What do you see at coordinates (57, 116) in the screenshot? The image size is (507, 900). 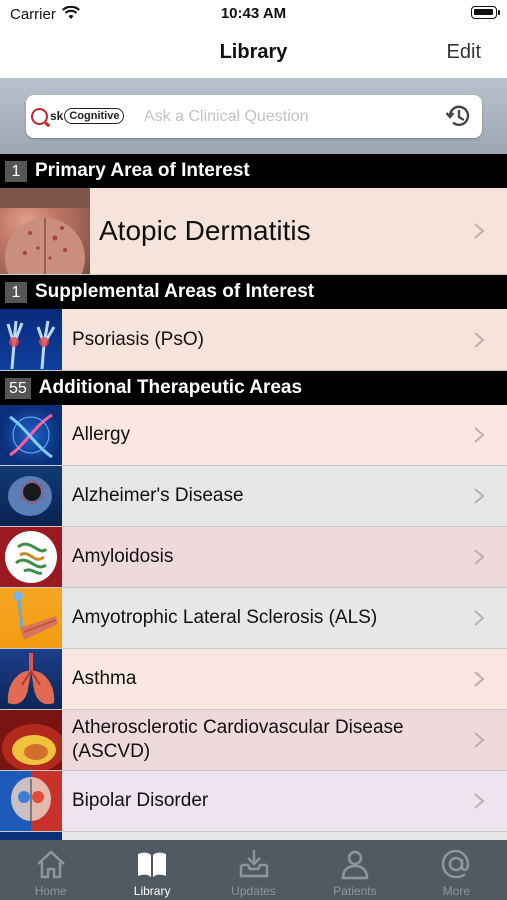 I see `logo-ask-text: sk` at bounding box center [57, 116].